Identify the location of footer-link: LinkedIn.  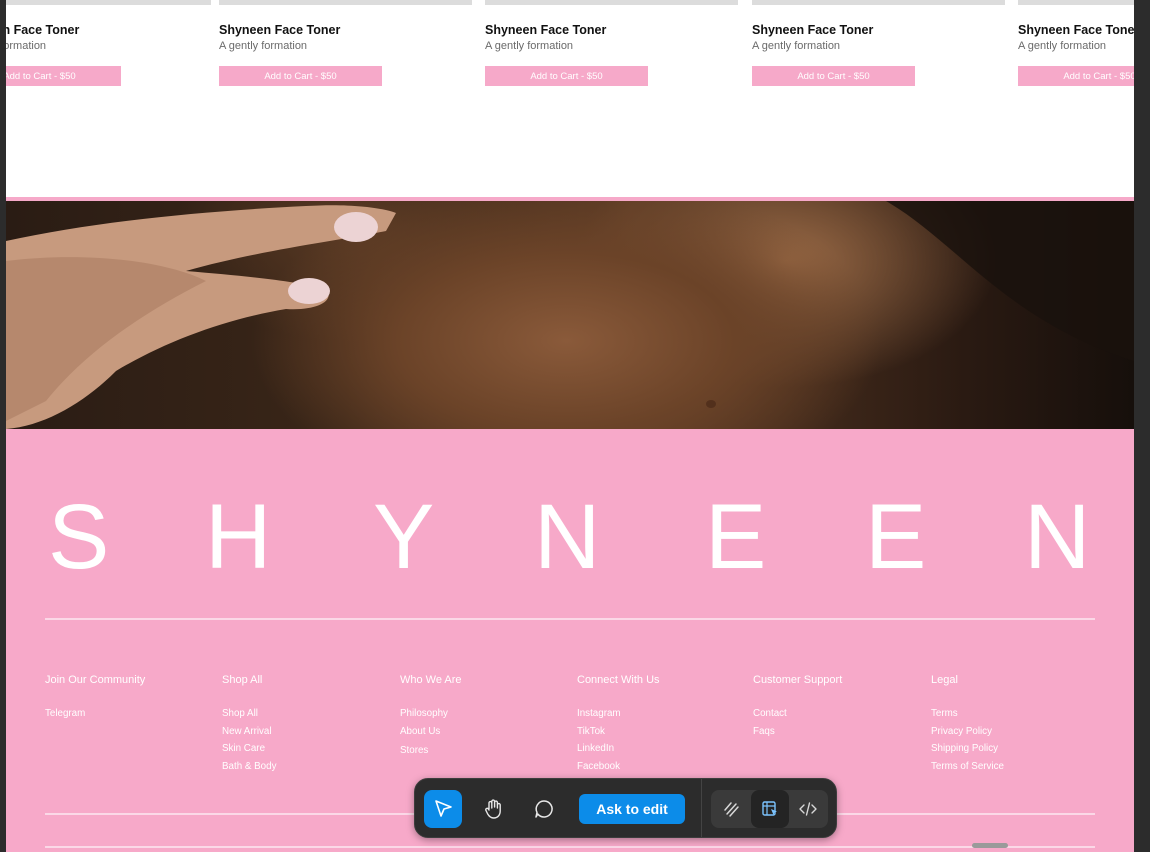
(618, 749).